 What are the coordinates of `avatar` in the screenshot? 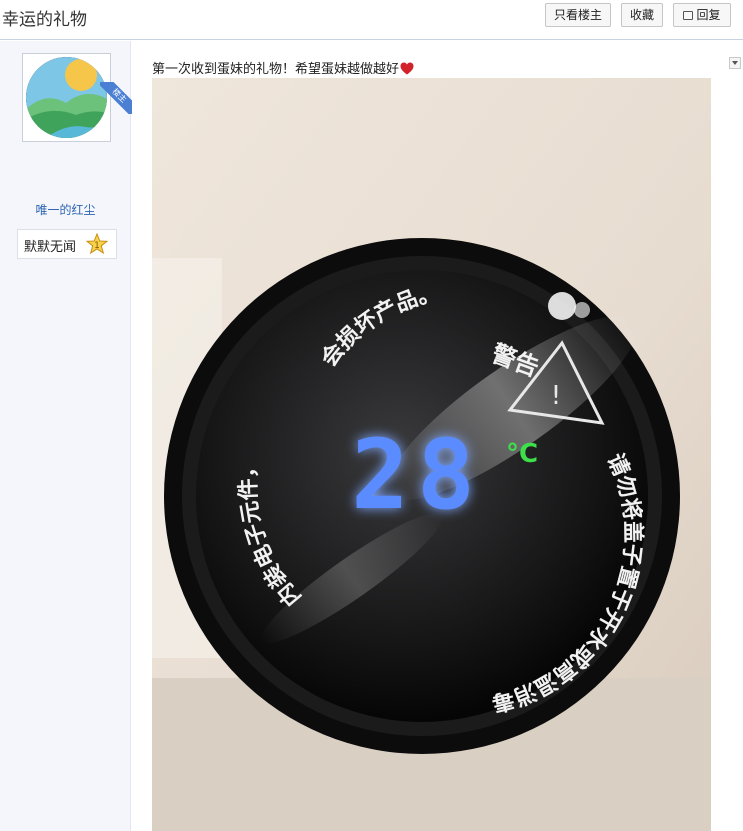 It's located at (66, 97).